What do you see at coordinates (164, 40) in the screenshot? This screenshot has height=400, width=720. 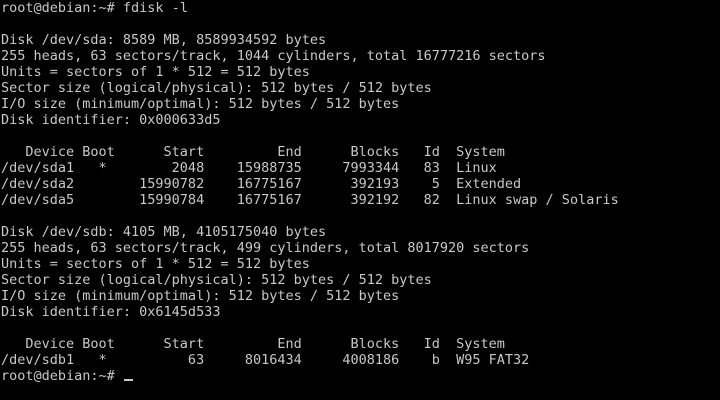 I see `disk-sda-header: Disk /dev/sda: 8589 MB, 8589934592 bytes` at bounding box center [164, 40].